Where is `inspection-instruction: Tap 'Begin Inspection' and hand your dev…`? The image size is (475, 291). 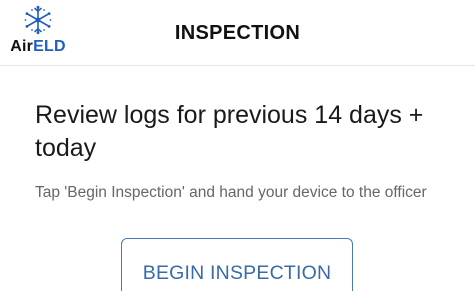 inspection-instruction: Tap 'Begin Inspection' and hand your dev… is located at coordinates (231, 192).